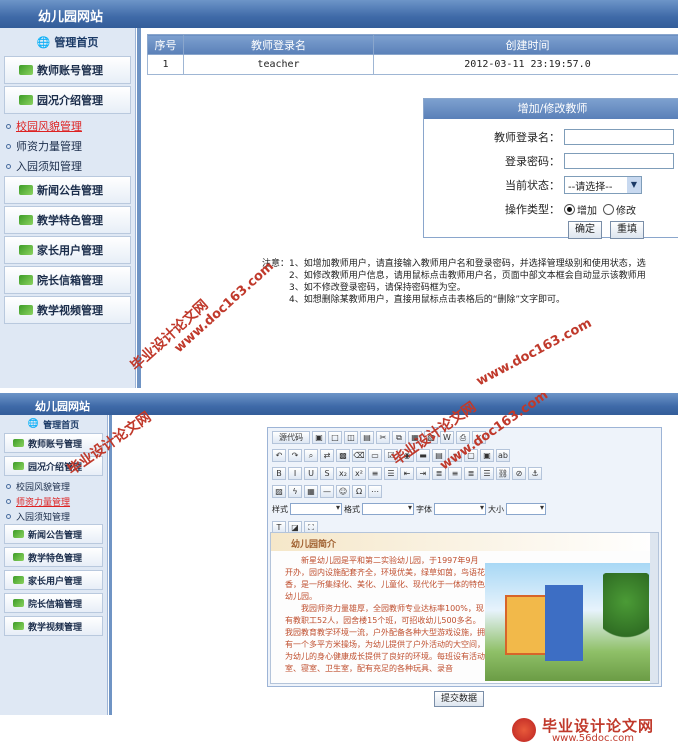 The height and width of the screenshot is (746, 678). What do you see at coordinates (415, 437) in the screenshot?
I see `paste-icon: ▦` at bounding box center [415, 437].